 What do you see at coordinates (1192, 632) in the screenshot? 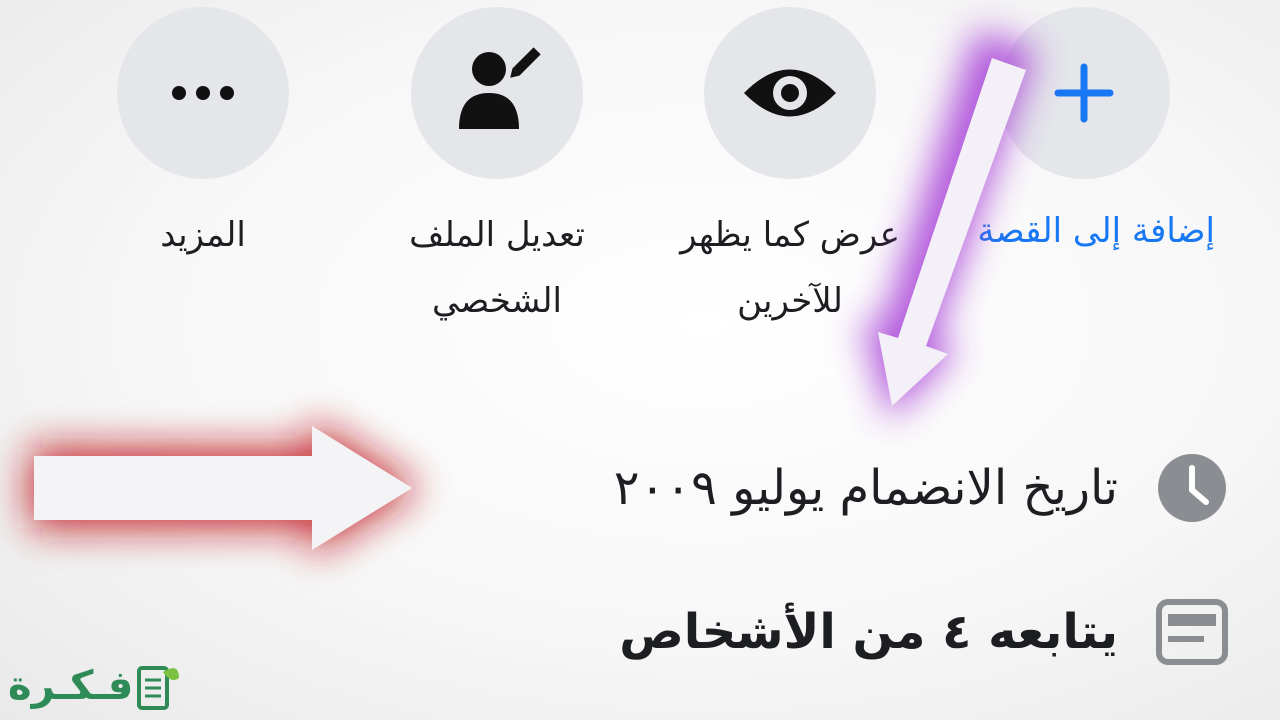
I see `followers-icon` at bounding box center [1192, 632].